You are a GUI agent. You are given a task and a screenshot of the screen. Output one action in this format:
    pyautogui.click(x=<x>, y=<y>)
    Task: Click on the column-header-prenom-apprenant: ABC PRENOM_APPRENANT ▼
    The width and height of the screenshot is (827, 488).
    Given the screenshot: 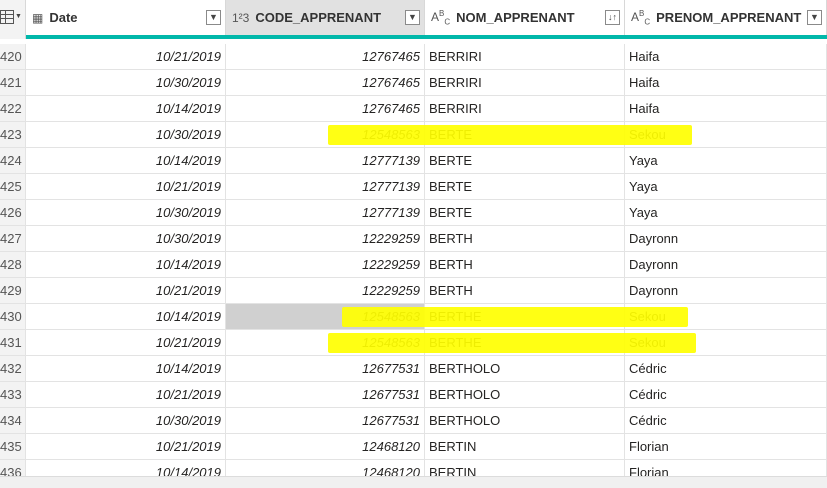 What is the action you would take?
    pyautogui.click(x=726, y=17)
    